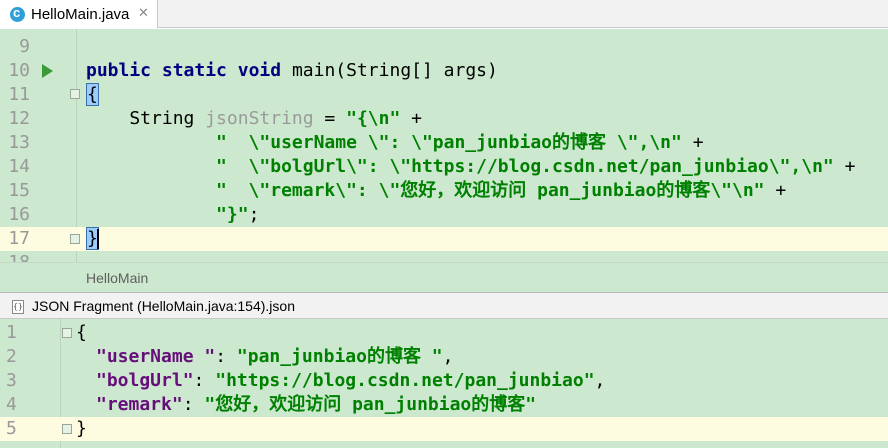  I want to click on json-value: "pan_junbiao的博客 ", so click(339, 356).